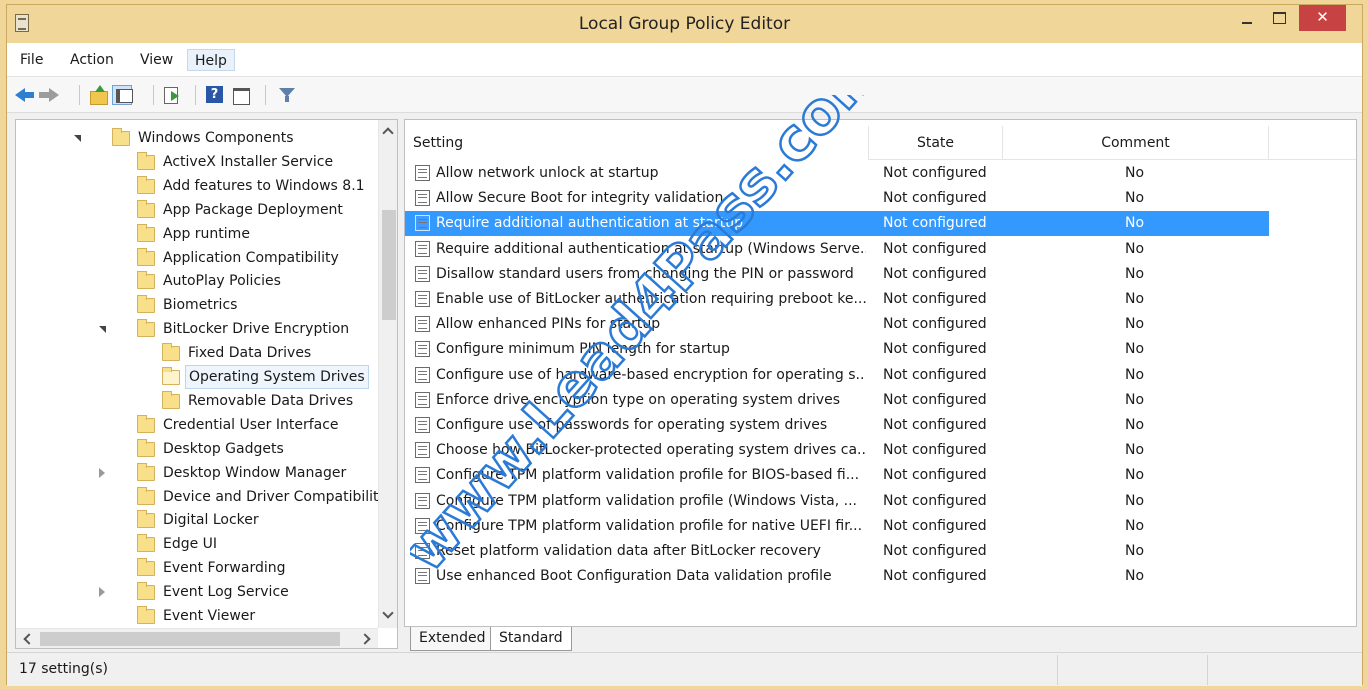 The width and height of the screenshot is (1368, 689). Describe the element at coordinates (387, 374) in the screenshot. I see `tree-vertical-scrollbar` at that location.